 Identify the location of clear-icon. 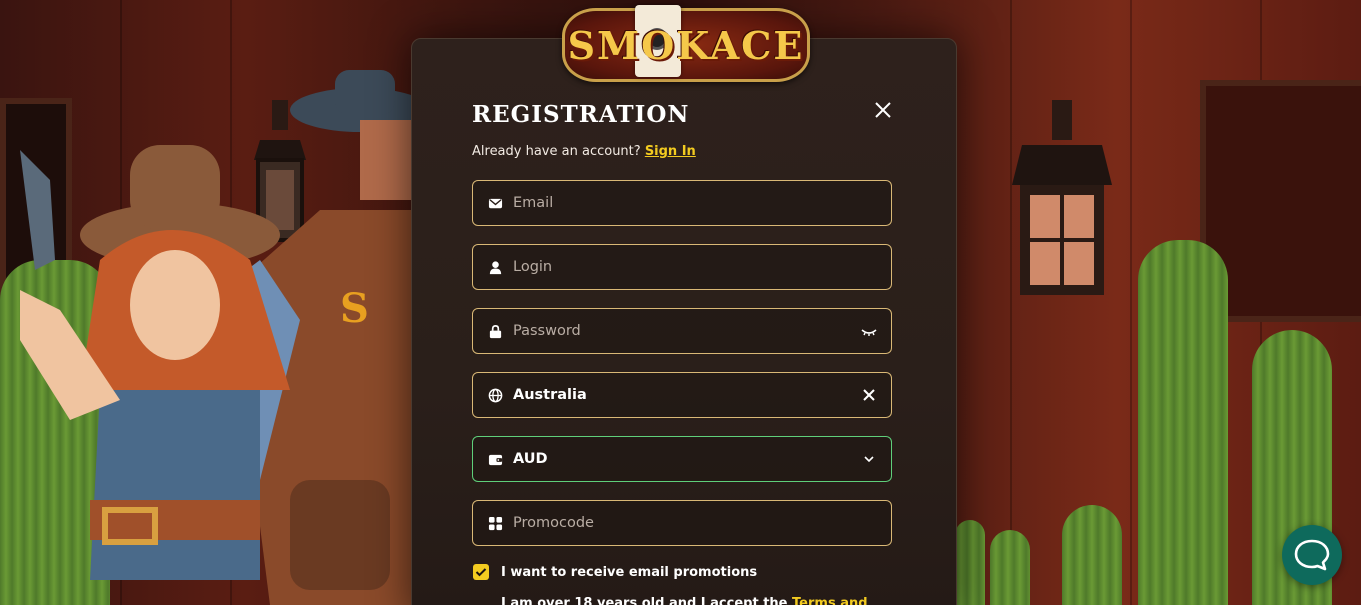
(869, 395).